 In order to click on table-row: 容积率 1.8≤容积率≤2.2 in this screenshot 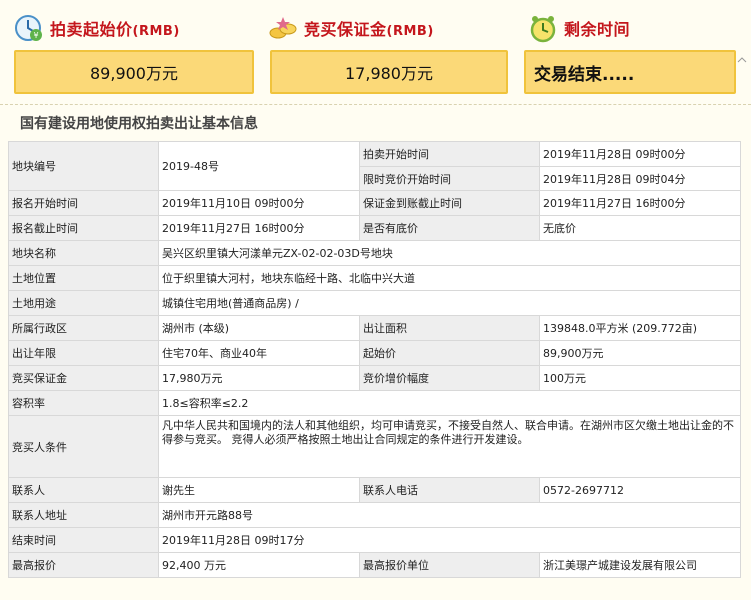, I will do `click(374, 403)`.